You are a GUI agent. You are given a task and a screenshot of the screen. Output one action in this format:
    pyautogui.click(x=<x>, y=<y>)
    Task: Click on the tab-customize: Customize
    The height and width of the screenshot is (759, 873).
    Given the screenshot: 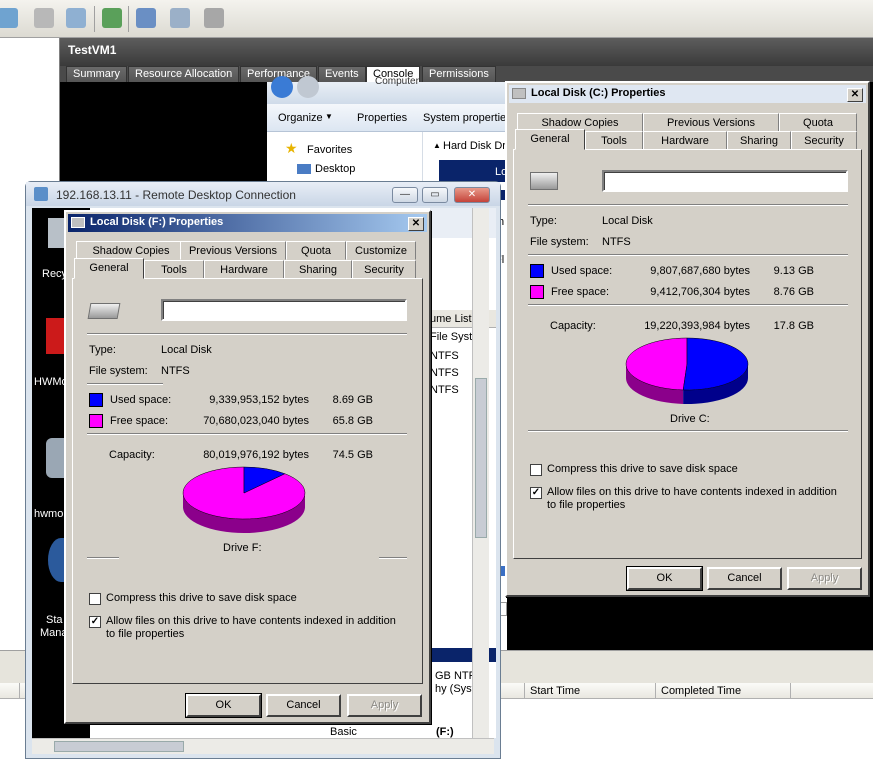 What is the action you would take?
    pyautogui.click(x=381, y=250)
    